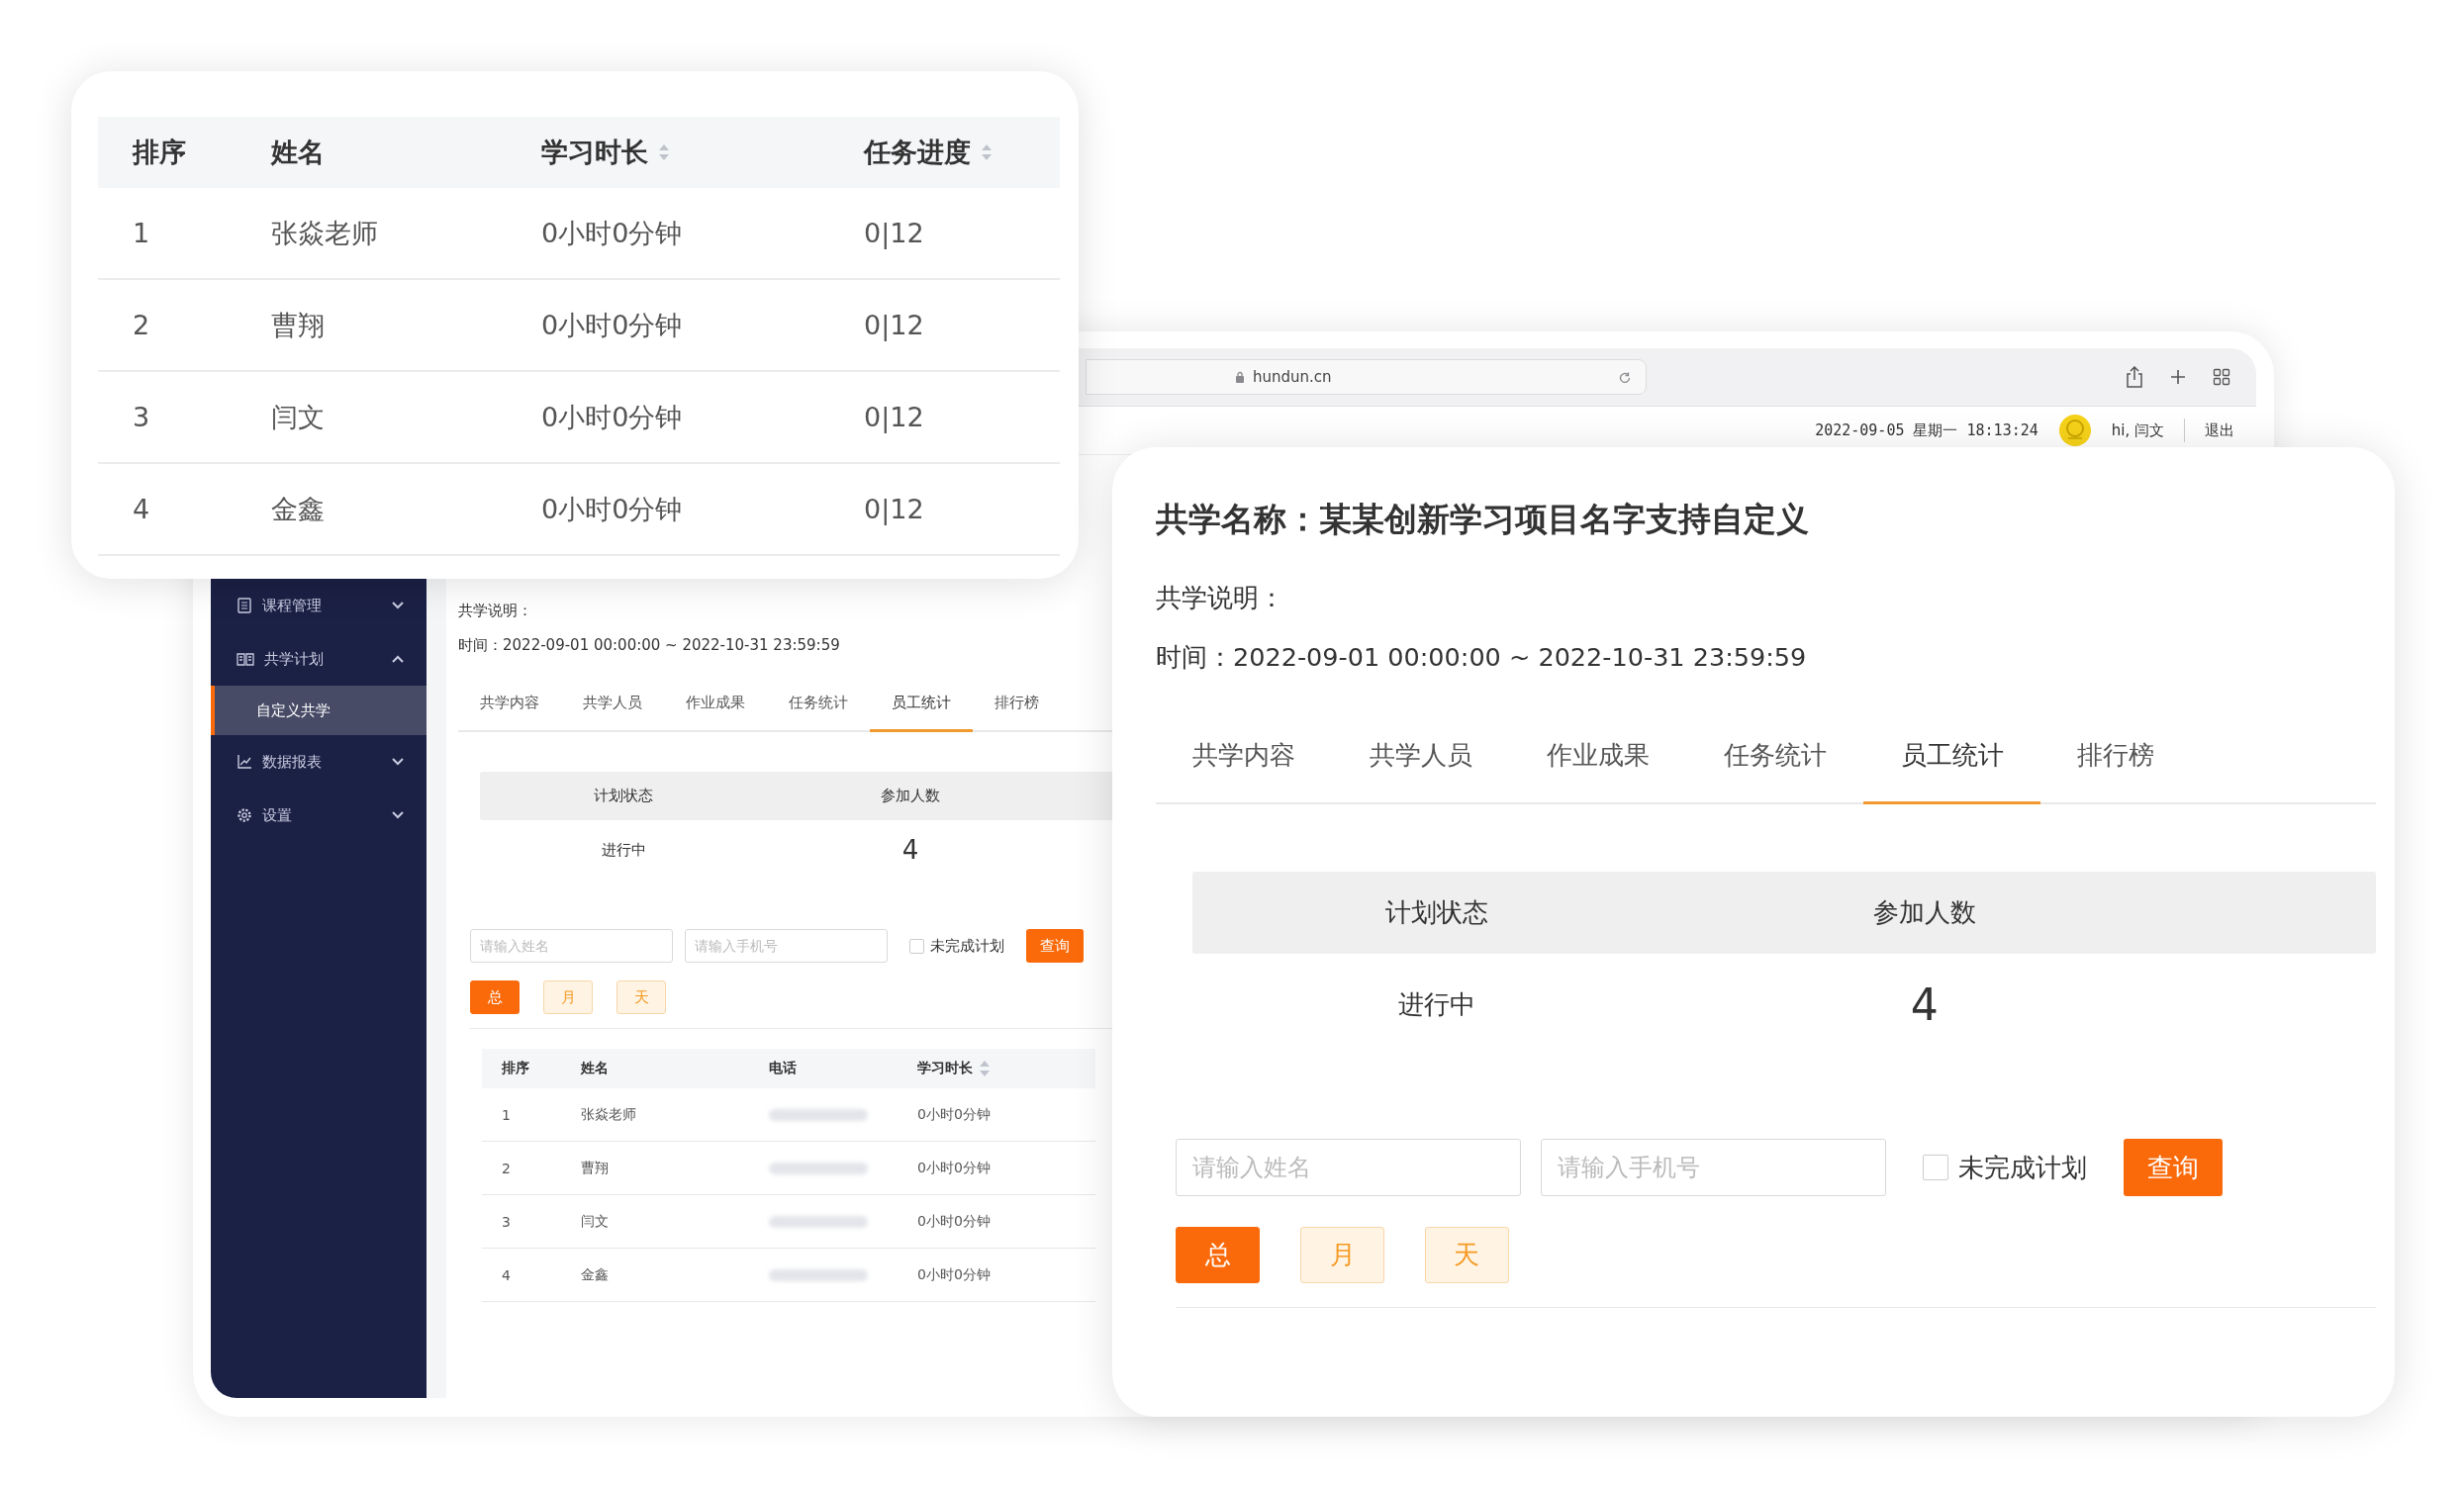 Image resolution: width=2464 pixels, height=1490 pixels. What do you see at coordinates (1927, 430) in the screenshot?
I see `date-time: 2022-09-05 星期一 18:13:24` at bounding box center [1927, 430].